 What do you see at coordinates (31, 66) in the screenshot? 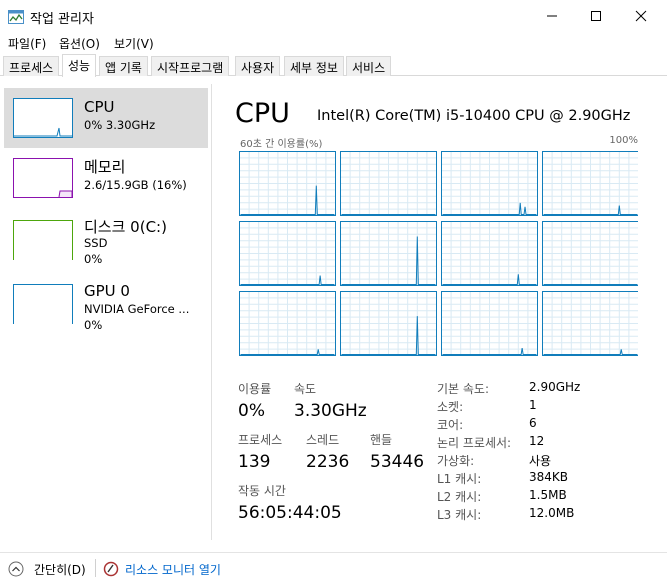
I see `tab-processes: 프로세스` at bounding box center [31, 66].